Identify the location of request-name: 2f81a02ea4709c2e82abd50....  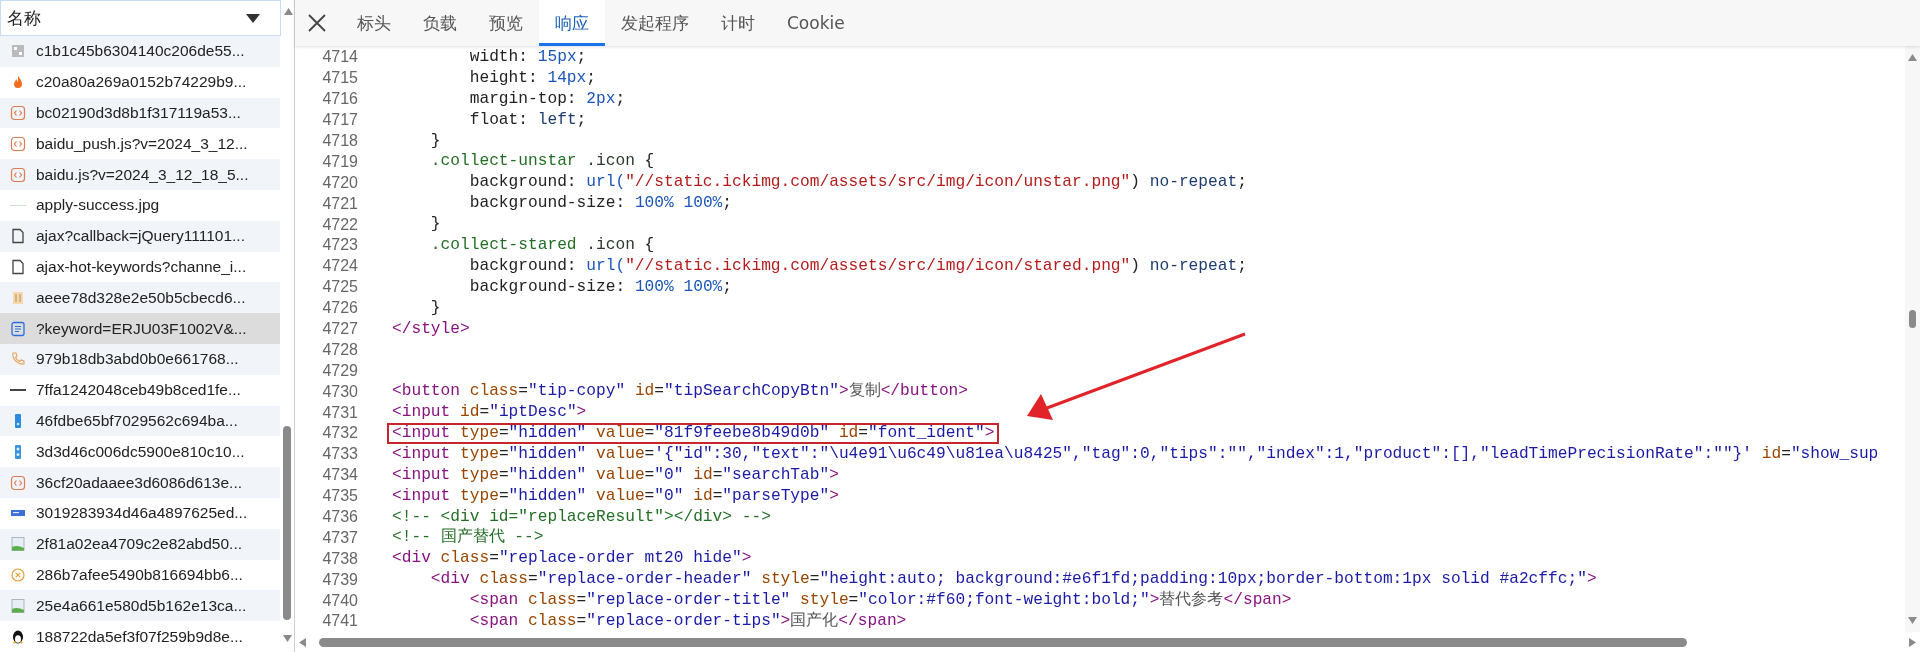
(139, 544).